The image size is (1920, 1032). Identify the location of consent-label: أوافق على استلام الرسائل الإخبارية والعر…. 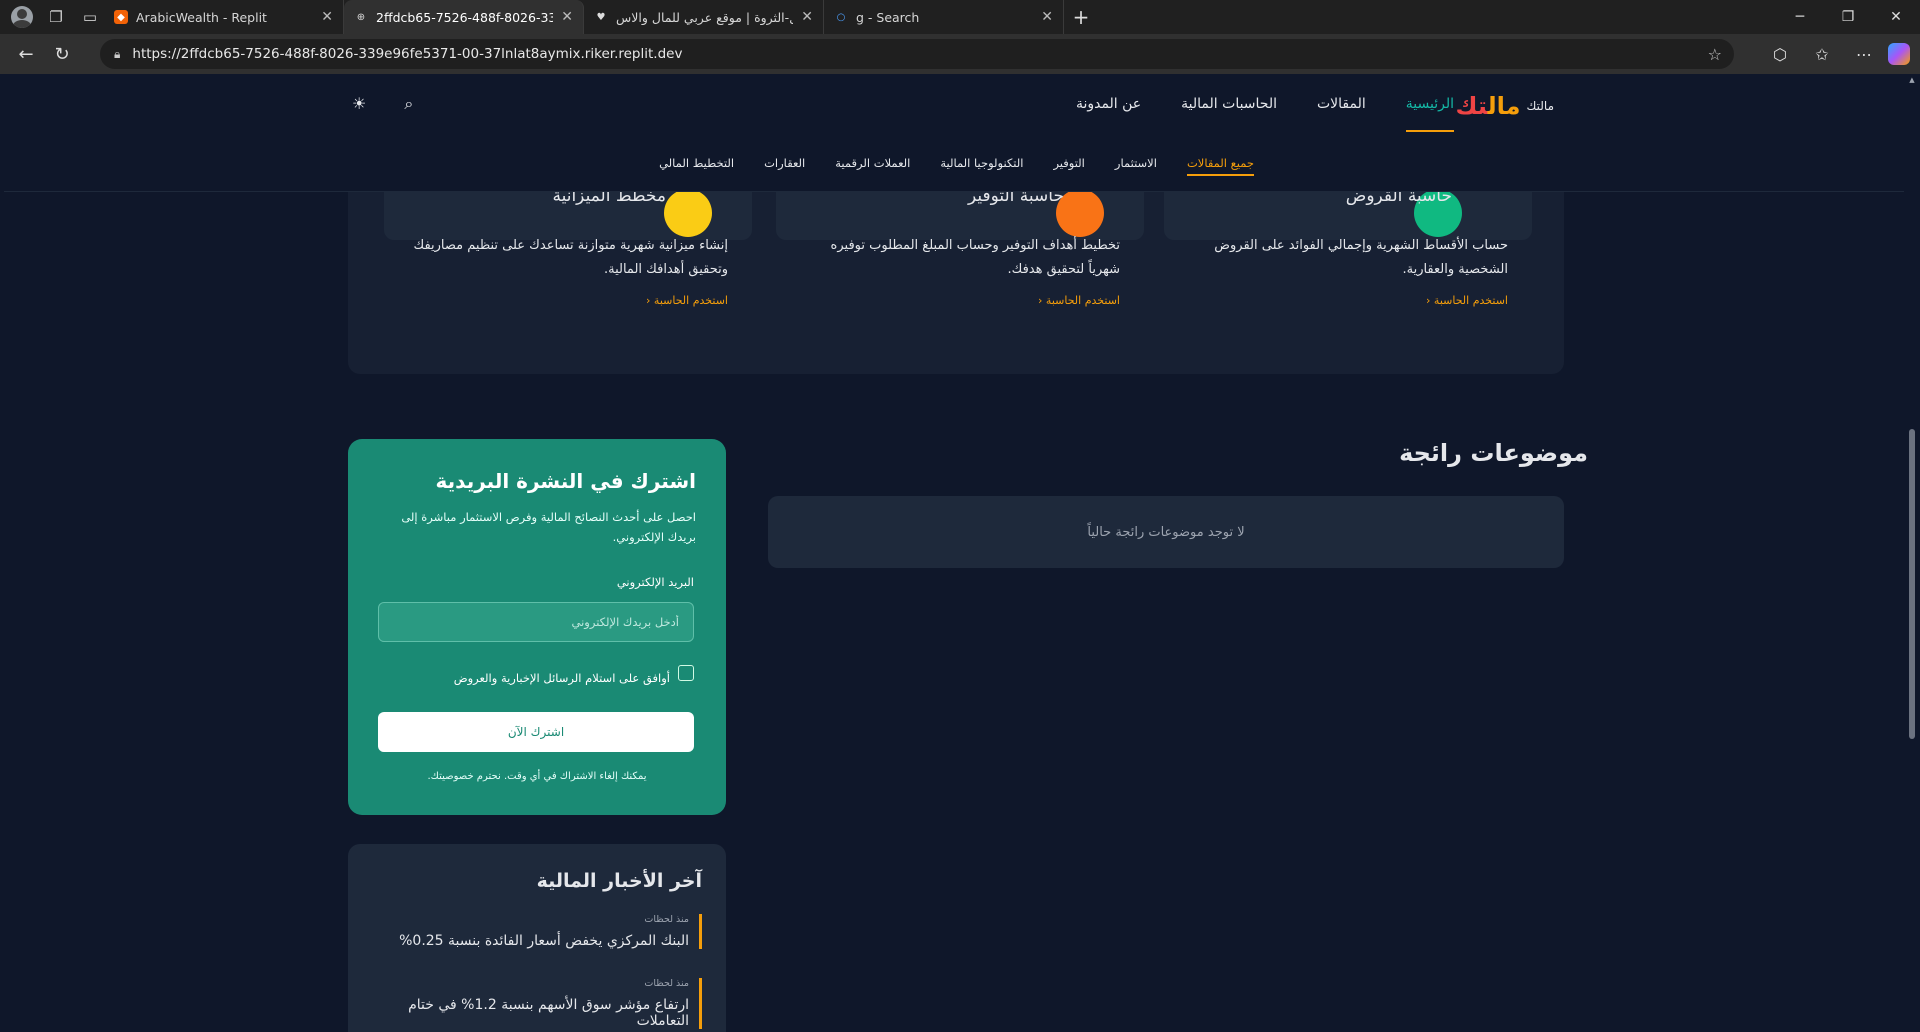
(561, 678).